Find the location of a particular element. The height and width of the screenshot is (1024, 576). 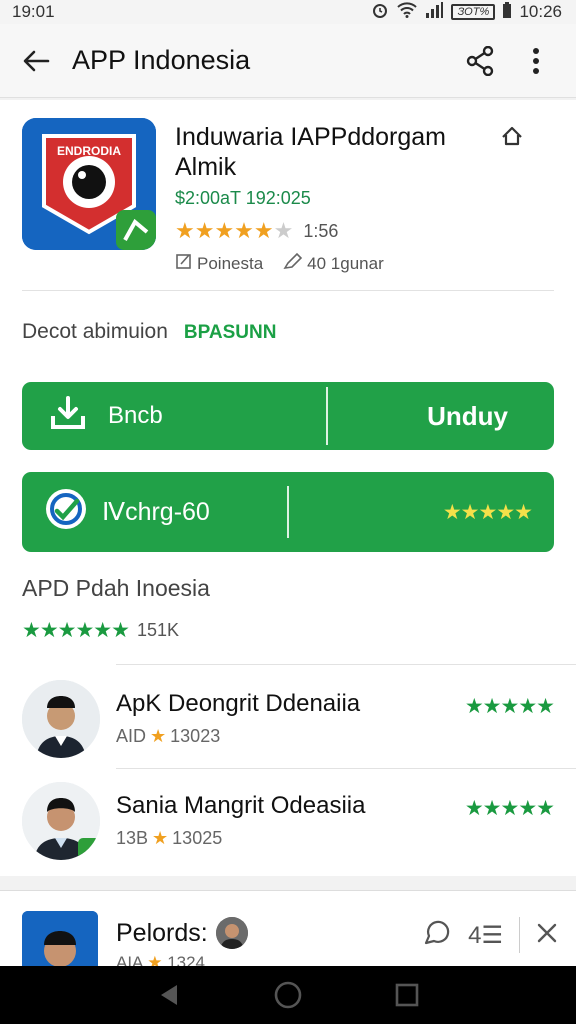

recents-nav-icon is located at coordinates (407, 995).